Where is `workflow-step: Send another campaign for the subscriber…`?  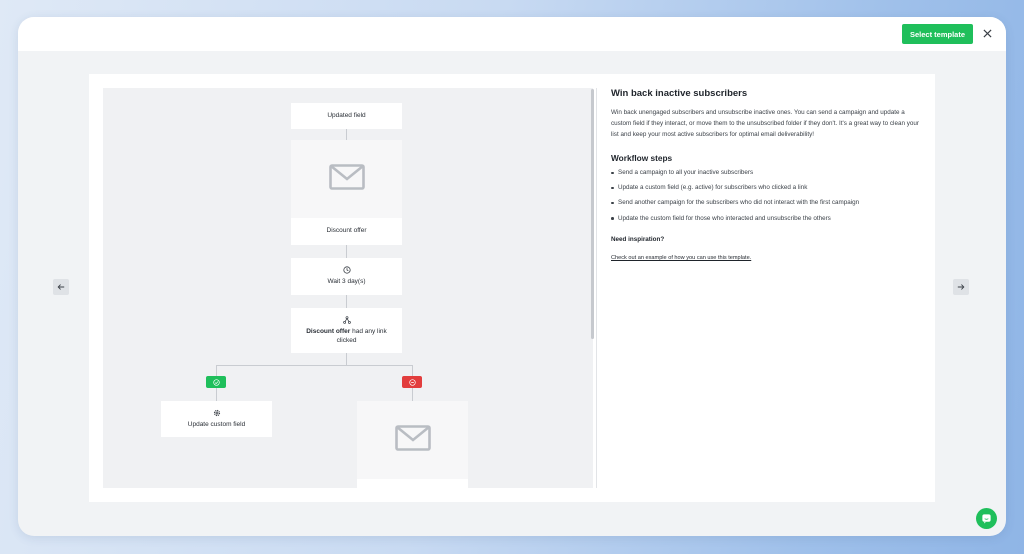 workflow-step: Send another campaign for the subscriber… is located at coordinates (766, 203).